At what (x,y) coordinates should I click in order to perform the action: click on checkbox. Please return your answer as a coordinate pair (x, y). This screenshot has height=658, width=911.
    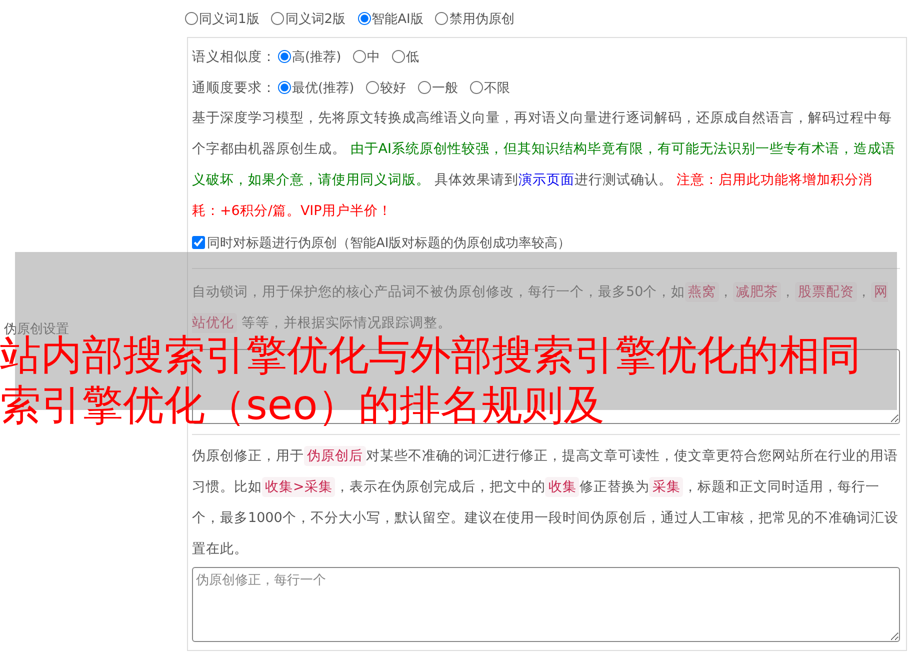
    Looking at the image, I should click on (198, 242).